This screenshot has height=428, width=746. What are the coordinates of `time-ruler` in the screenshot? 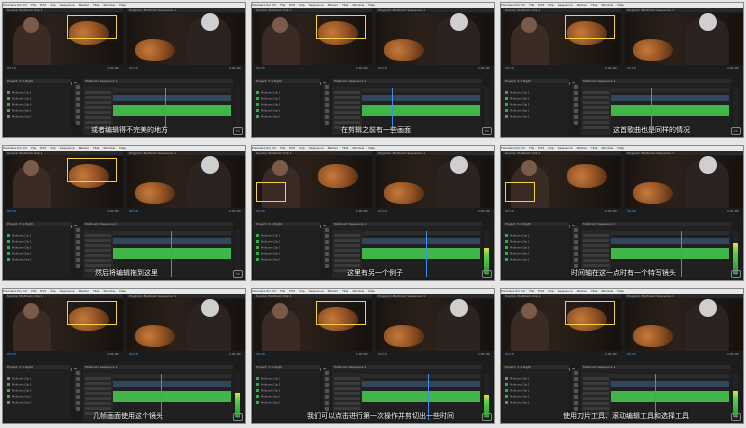 It's located at (421, 376).